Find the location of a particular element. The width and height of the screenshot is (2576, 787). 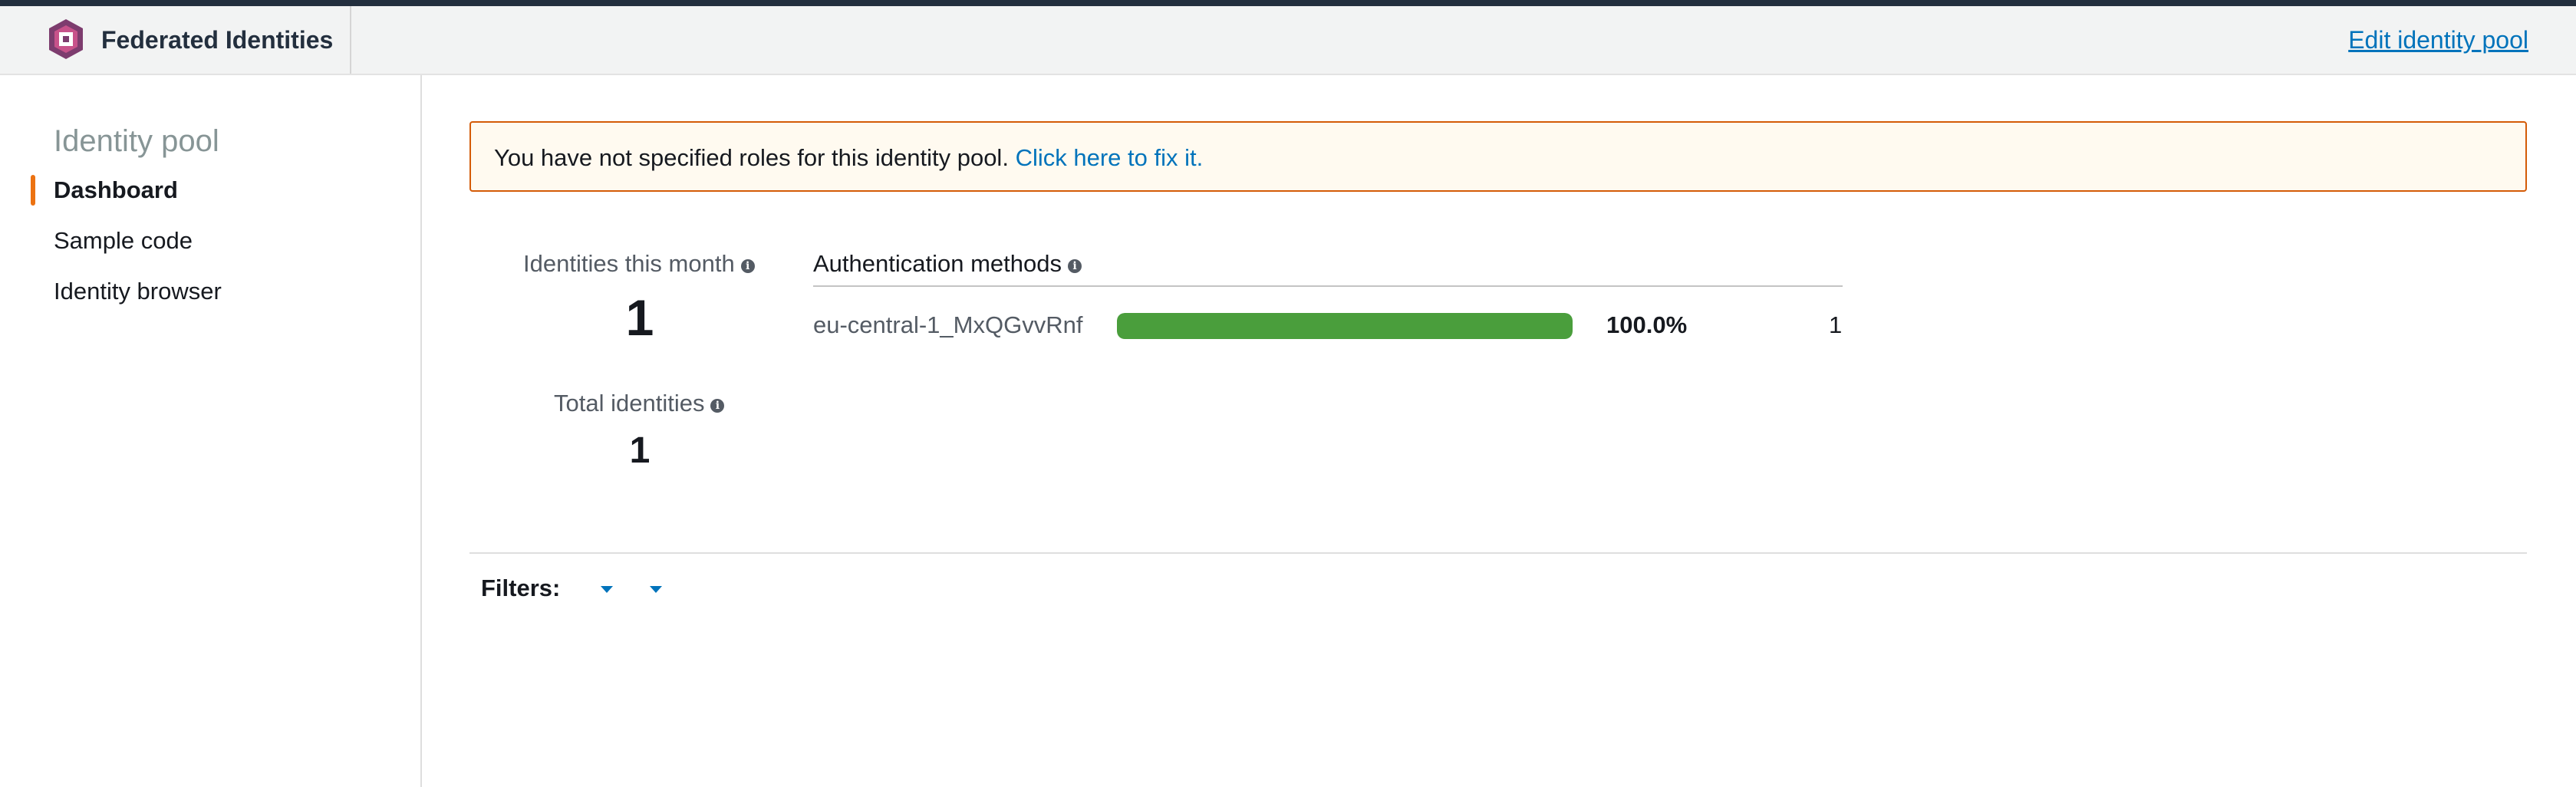

auth-methods-title: Authentication methods i is located at coordinates (947, 264).